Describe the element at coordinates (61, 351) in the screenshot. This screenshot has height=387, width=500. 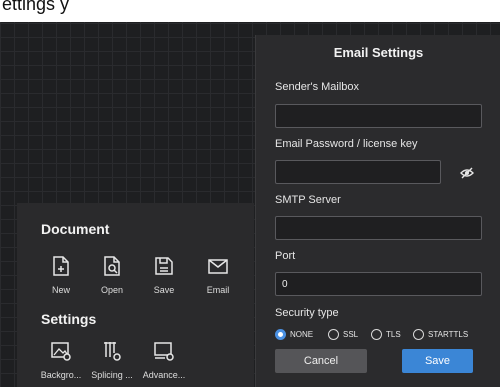
I see `background-settings-icon` at that location.